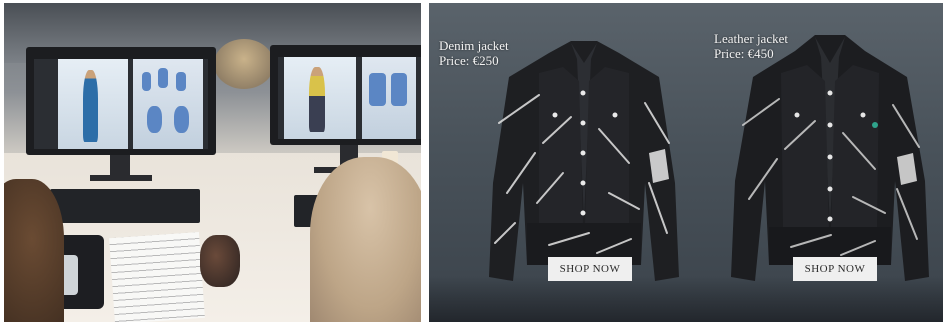  I want to click on monitor-right, so click(345, 95).